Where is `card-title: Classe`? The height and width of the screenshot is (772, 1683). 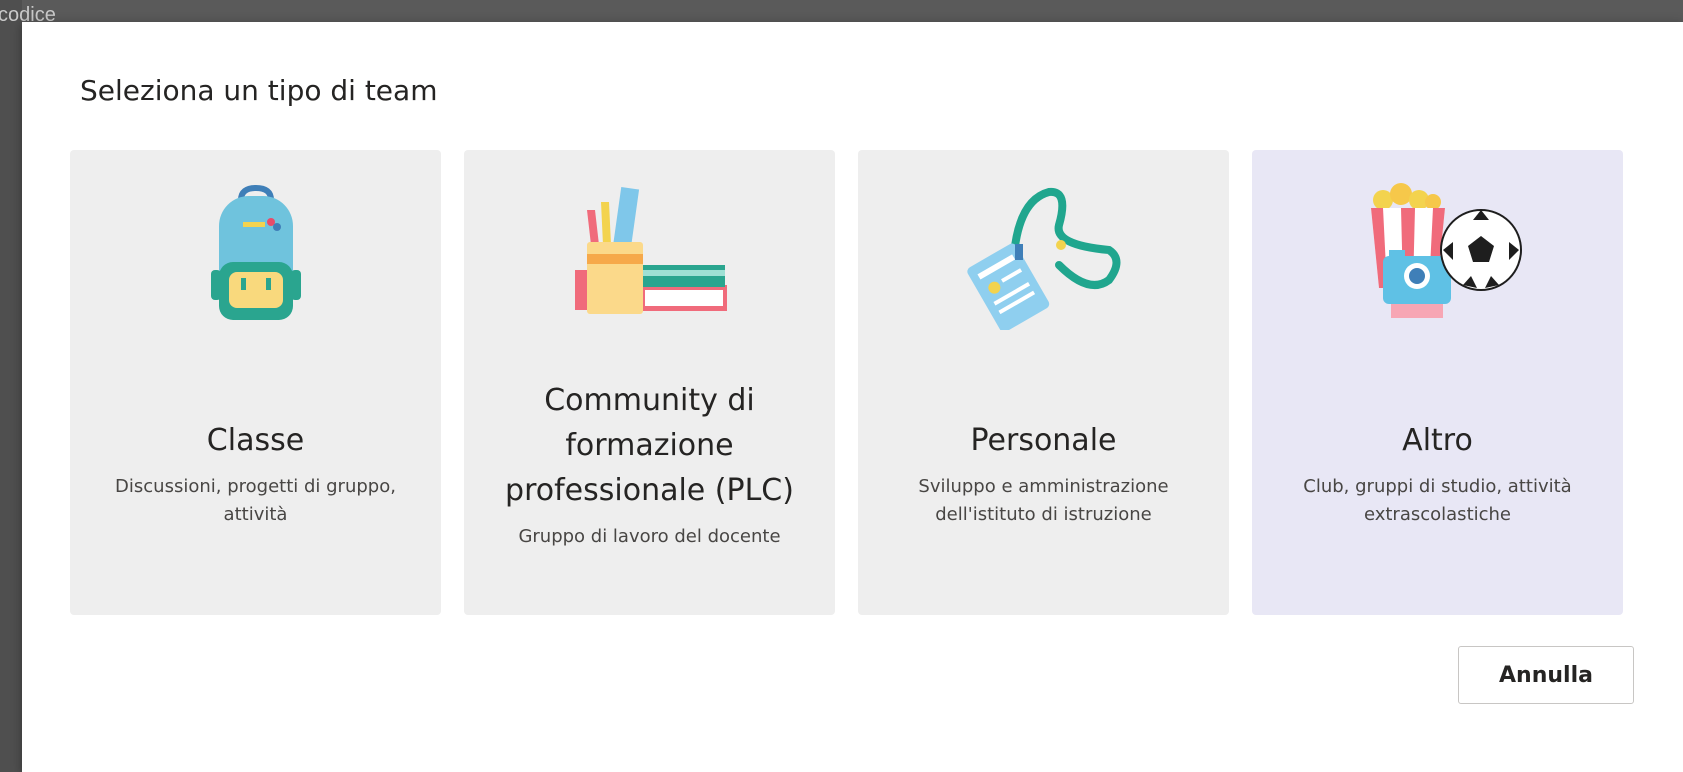
card-title: Classe is located at coordinates (255, 440).